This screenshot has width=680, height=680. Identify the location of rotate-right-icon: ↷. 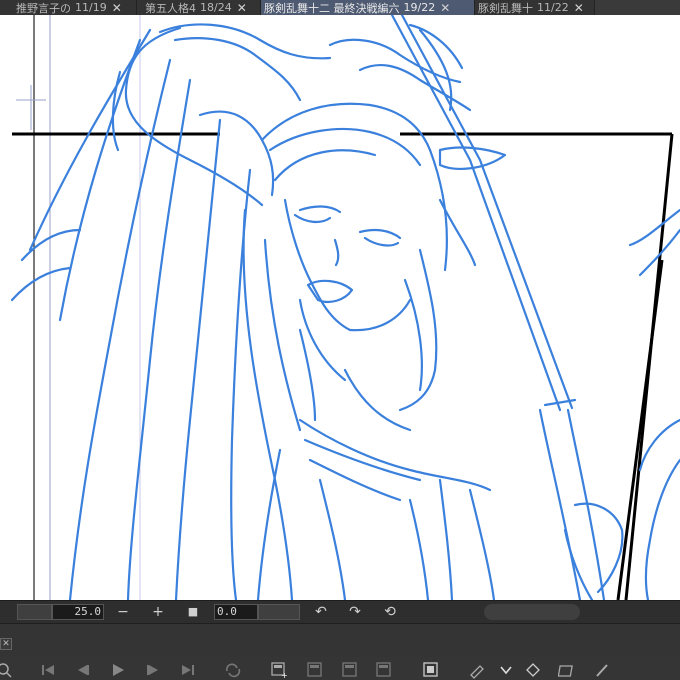
(355, 612).